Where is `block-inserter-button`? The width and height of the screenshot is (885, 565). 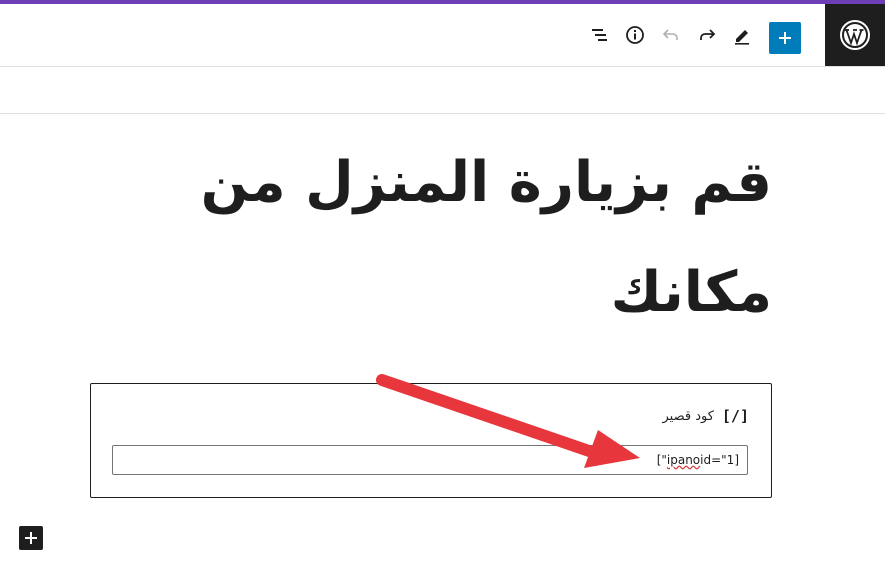 block-inserter-button is located at coordinates (31, 538).